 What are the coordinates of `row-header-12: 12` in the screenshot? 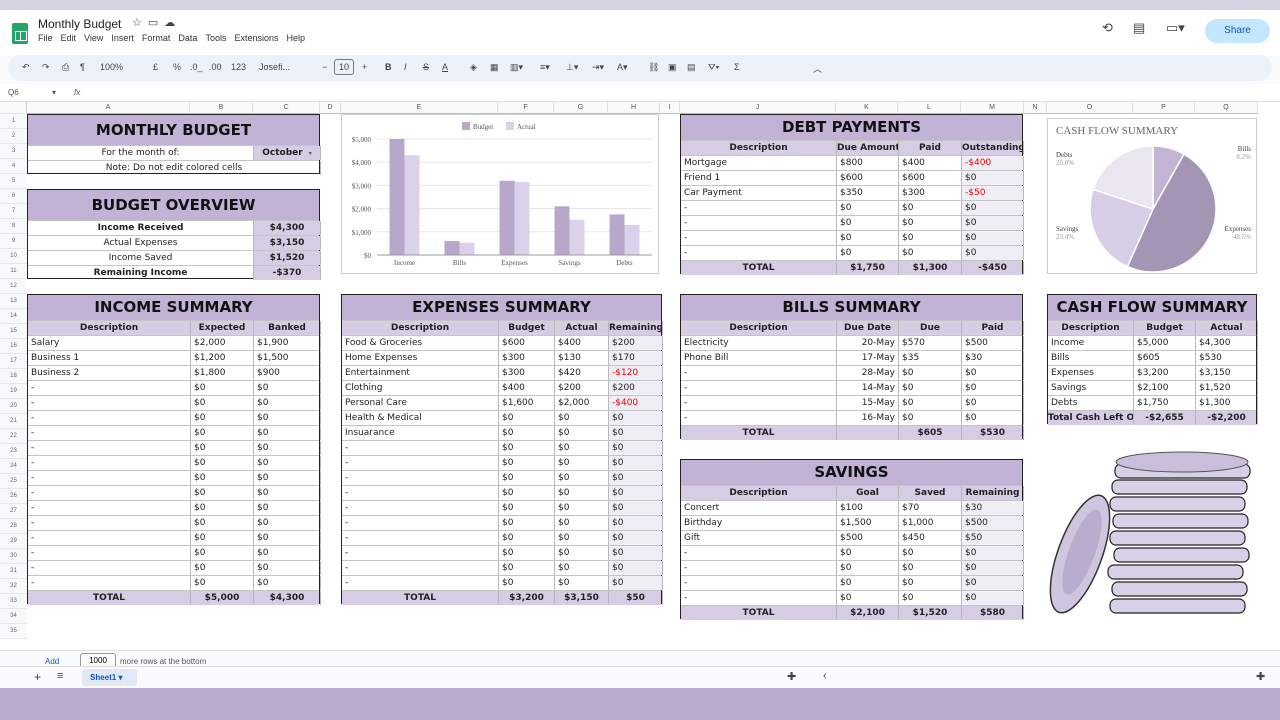 It's located at (13, 286).